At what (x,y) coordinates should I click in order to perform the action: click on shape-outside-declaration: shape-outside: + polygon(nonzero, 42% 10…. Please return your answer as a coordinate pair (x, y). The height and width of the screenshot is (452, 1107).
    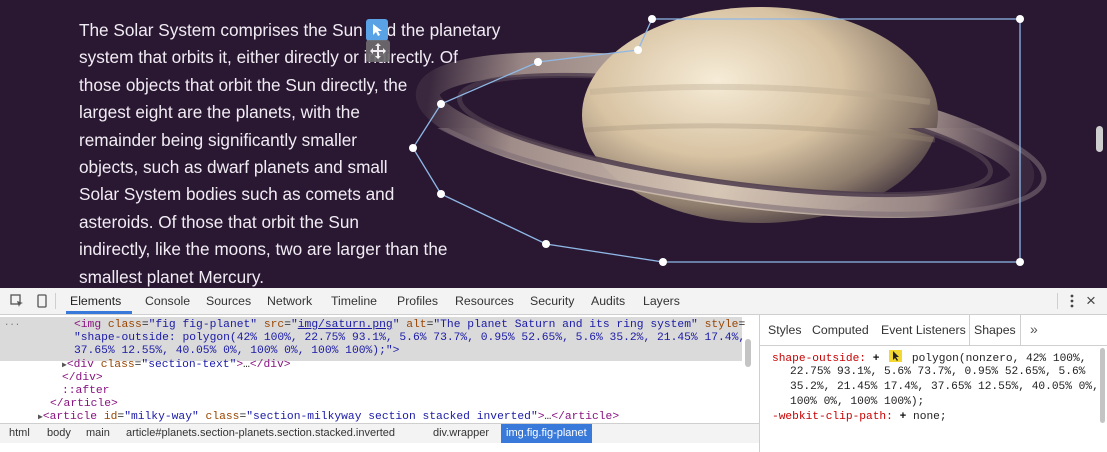
    Looking at the image, I should click on (929, 357).